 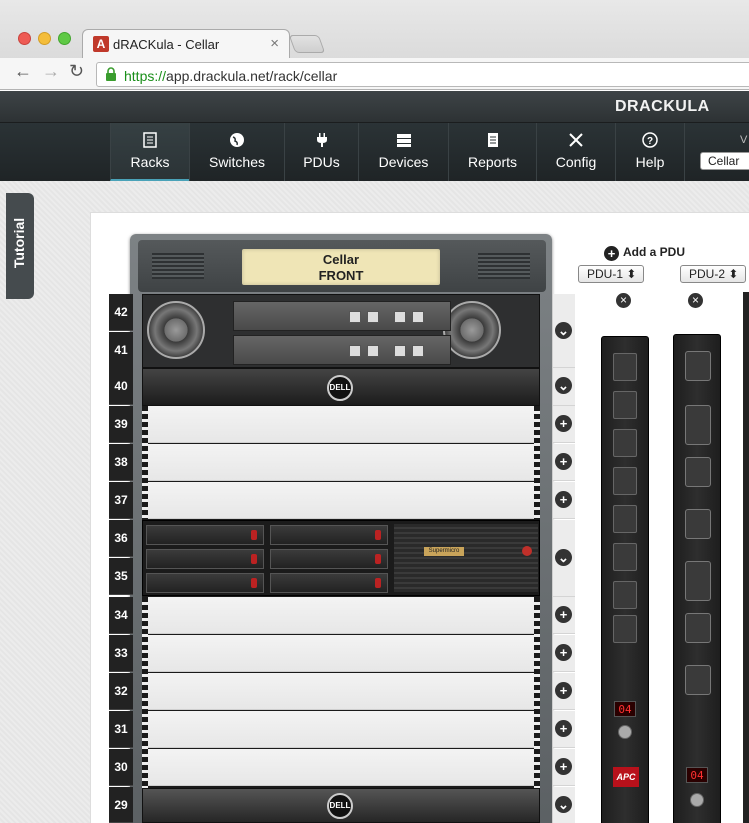 What do you see at coordinates (697, 775) in the screenshot?
I see `pdu-display: 04` at bounding box center [697, 775].